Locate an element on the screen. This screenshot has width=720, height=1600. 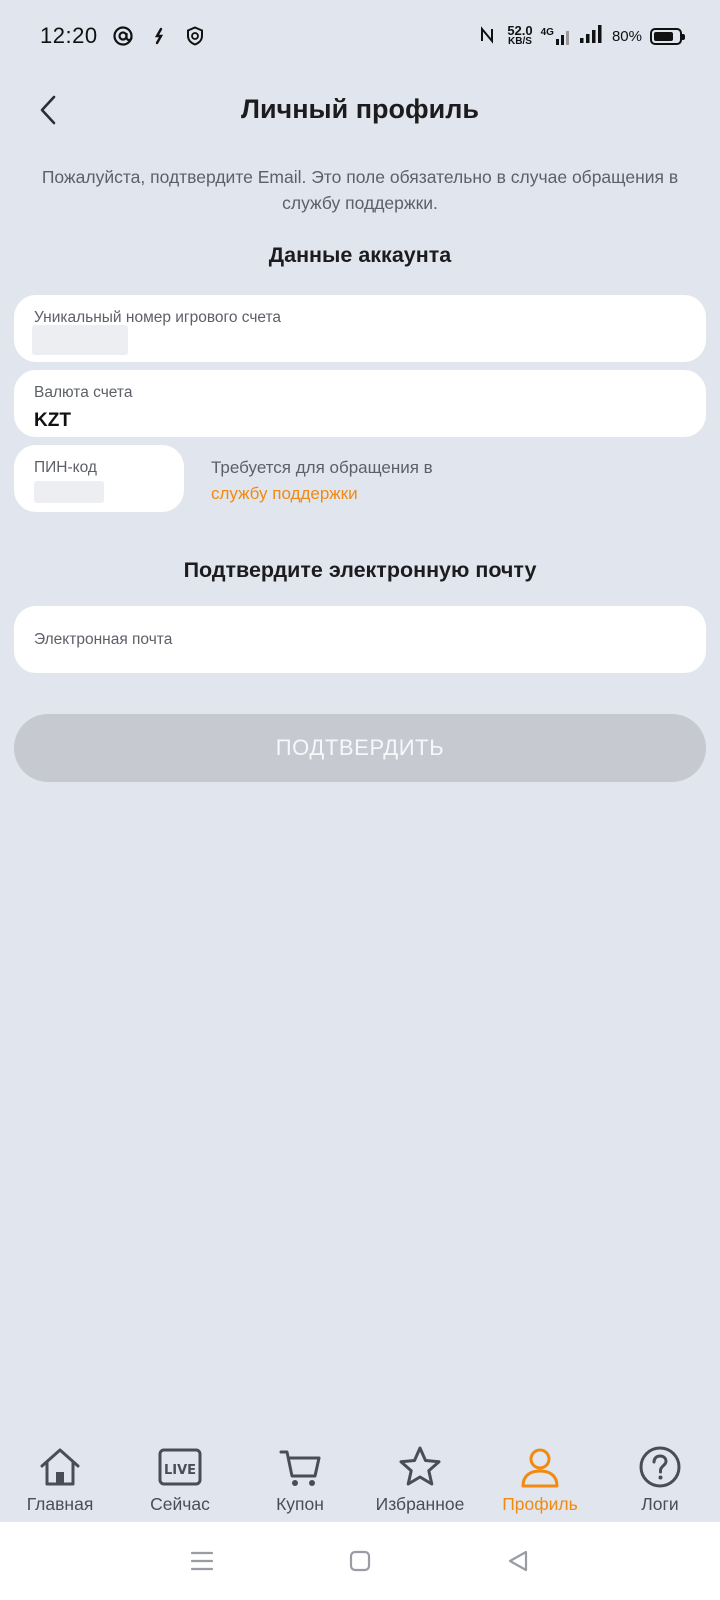
nav-item-logs: Логи is located at coordinates (660, 1477).